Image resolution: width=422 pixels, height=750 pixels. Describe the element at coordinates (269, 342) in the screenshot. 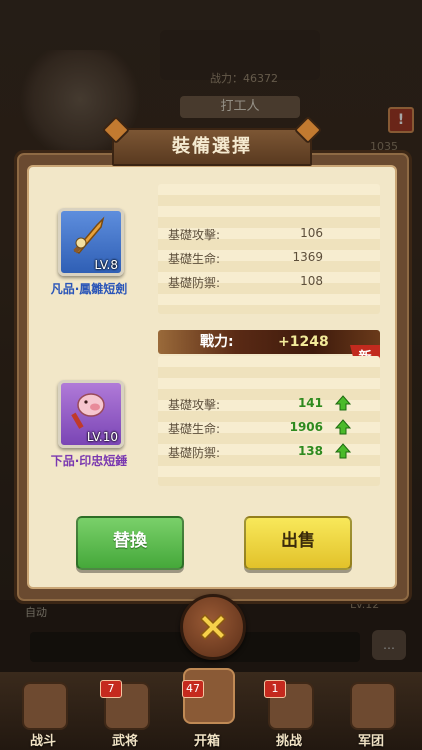

I see `power-difference-bar: 戰力: +1248` at that location.